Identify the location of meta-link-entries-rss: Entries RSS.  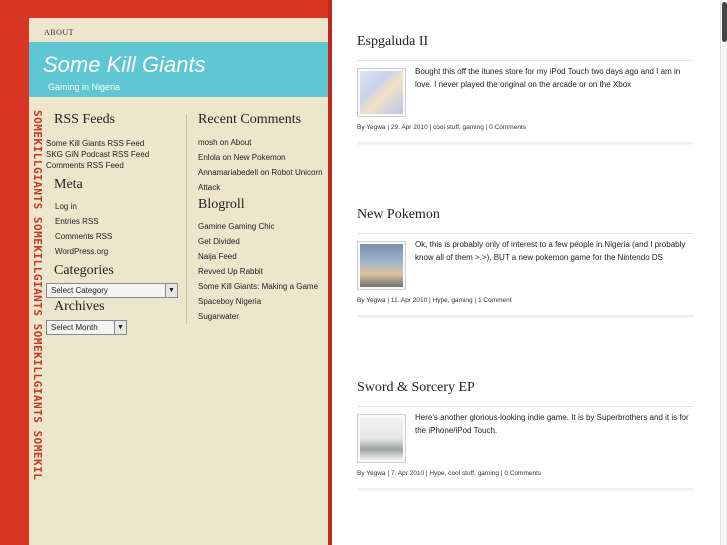
(117, 221).